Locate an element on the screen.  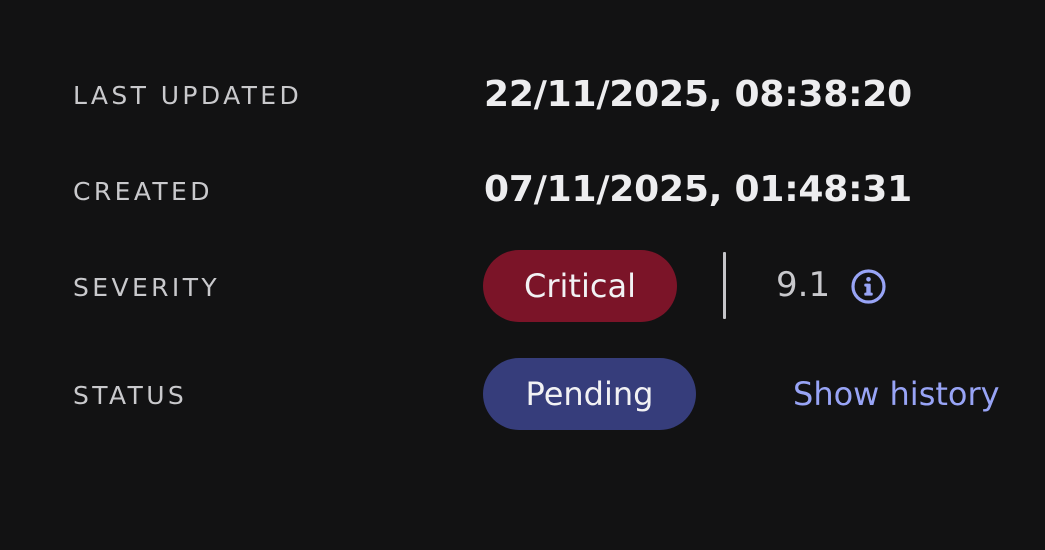
last-updated-label: LAST UPDATED is located at coordinates (188, 95).